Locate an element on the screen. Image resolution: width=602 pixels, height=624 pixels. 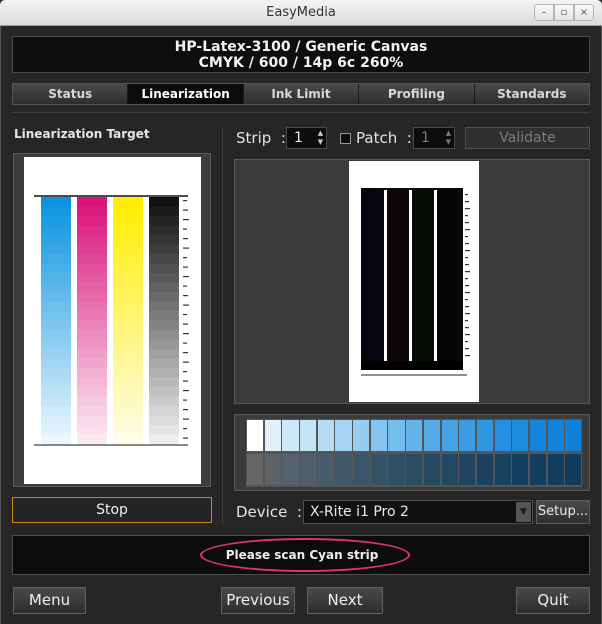
tab-standards: Standards is located at coordinates (532, 94).